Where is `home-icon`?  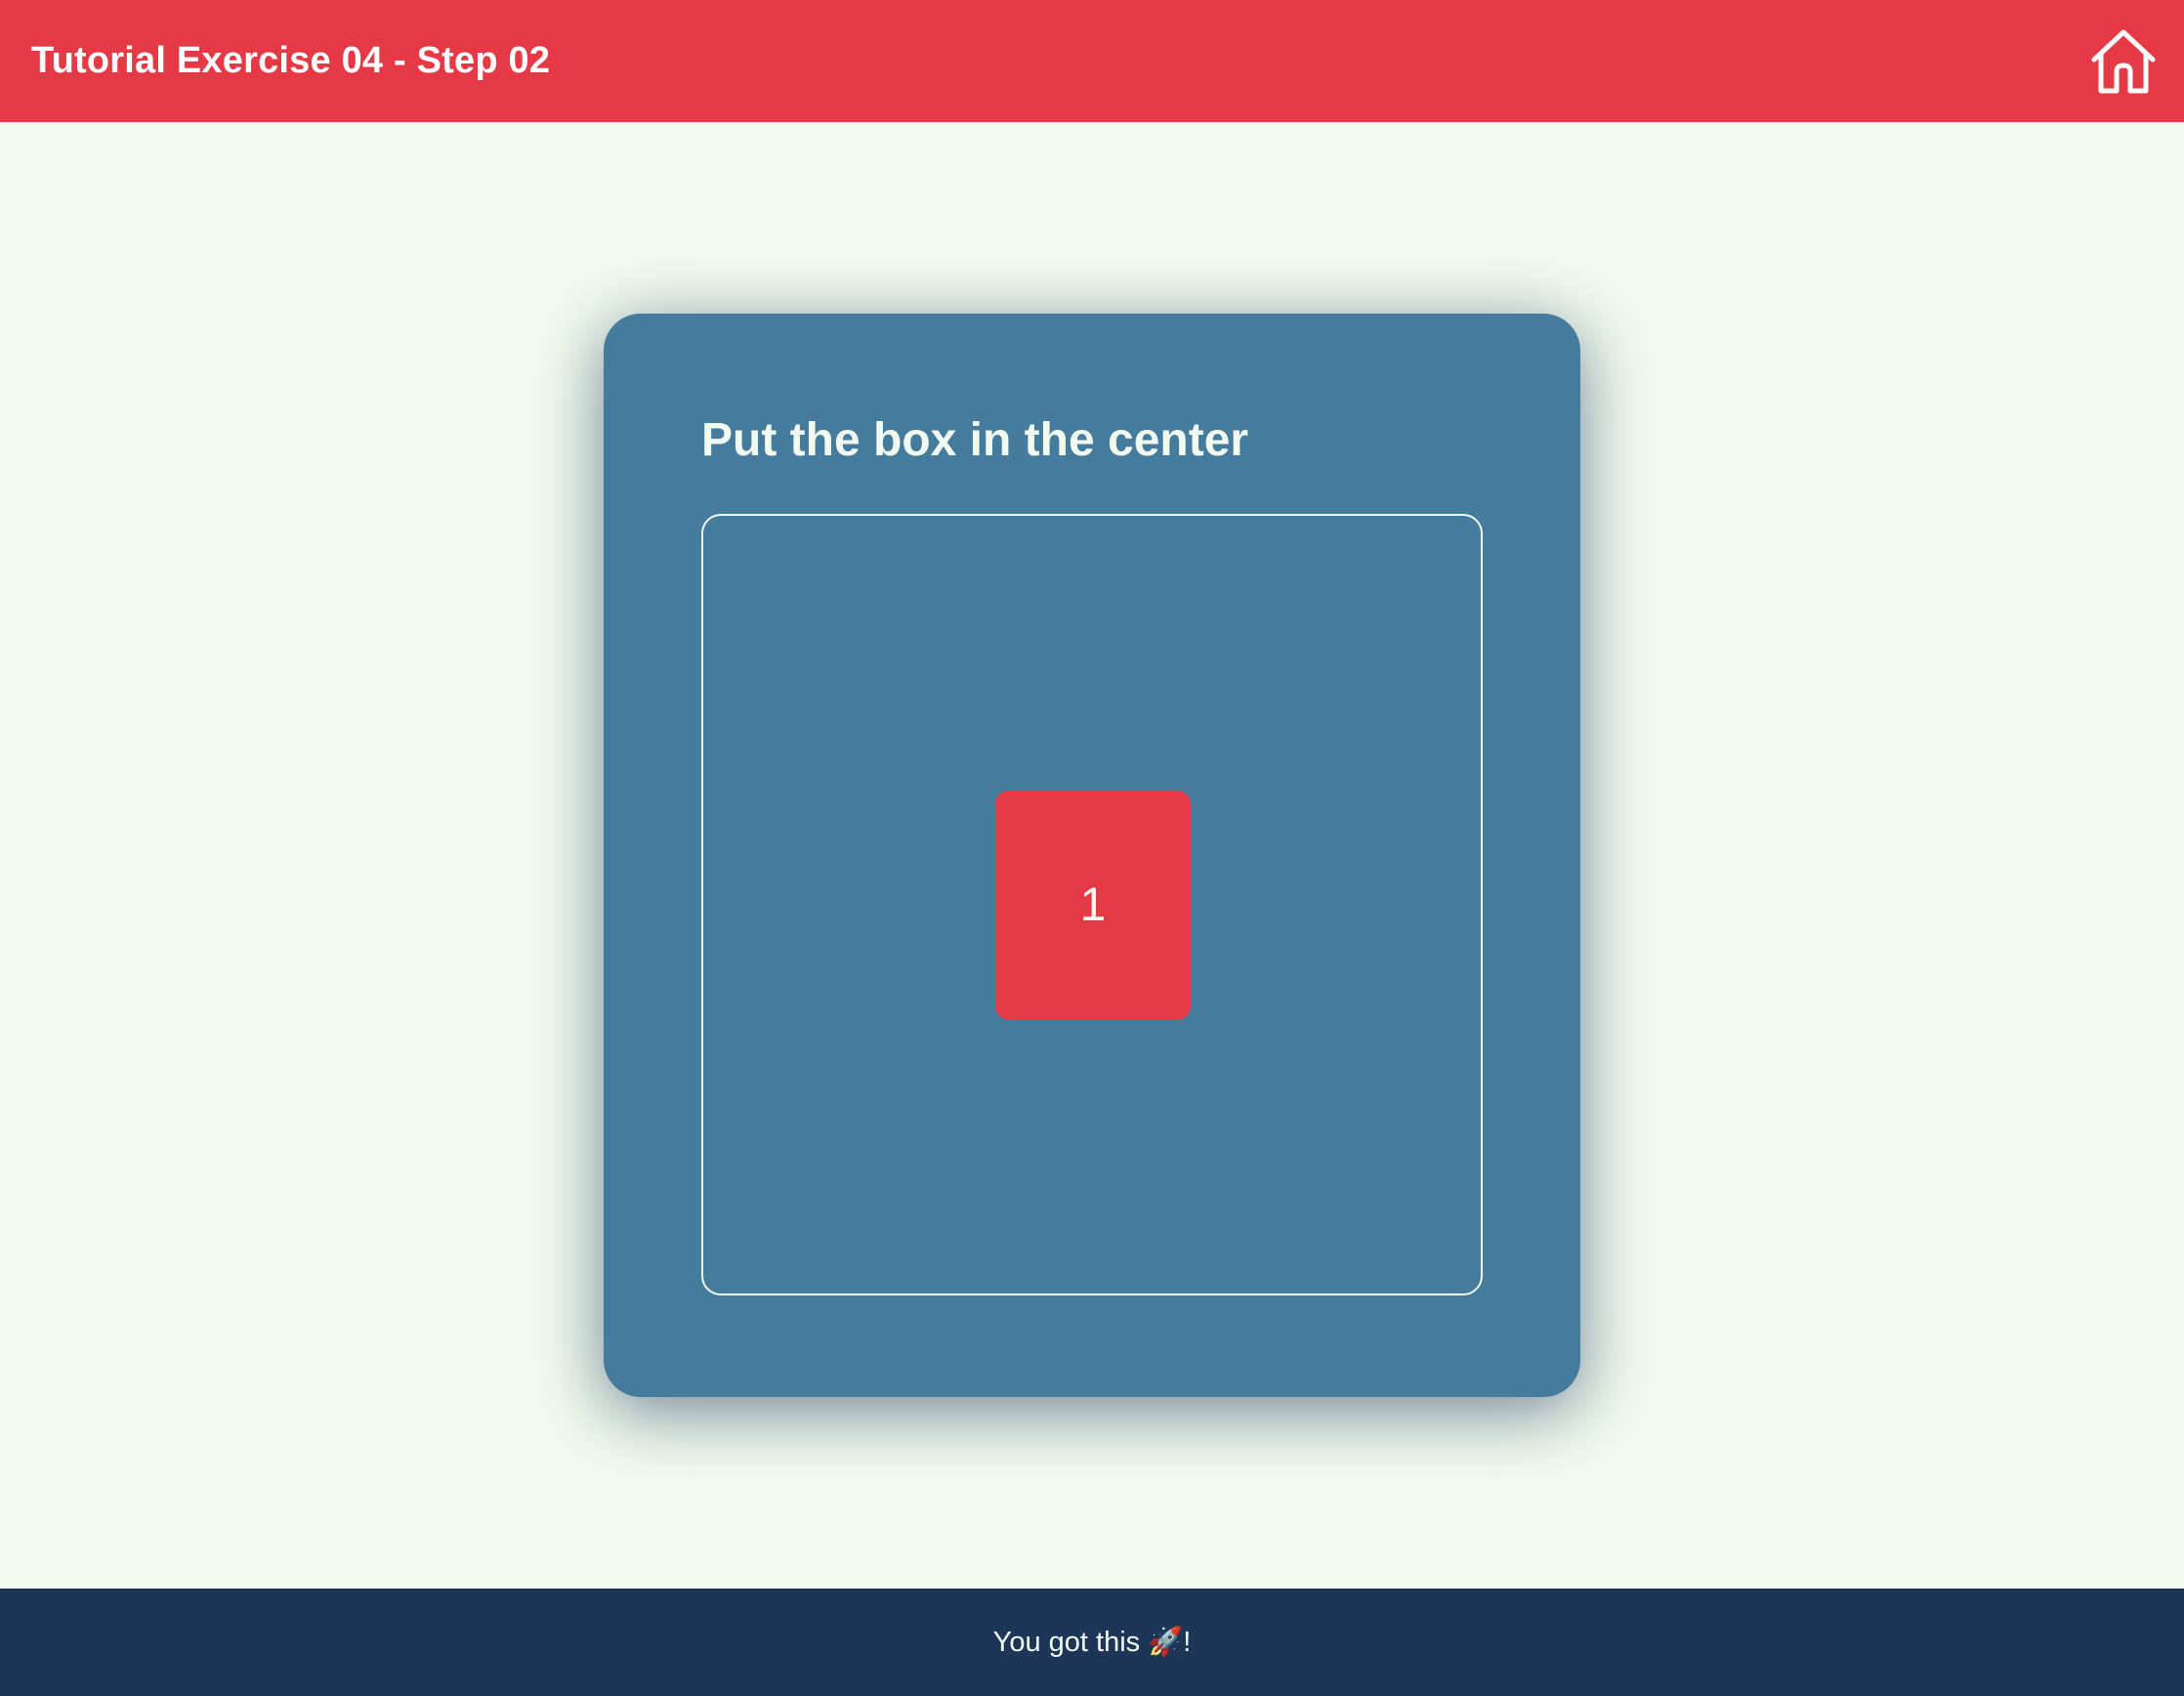
home-icon is located at coordinates (2123, 61).